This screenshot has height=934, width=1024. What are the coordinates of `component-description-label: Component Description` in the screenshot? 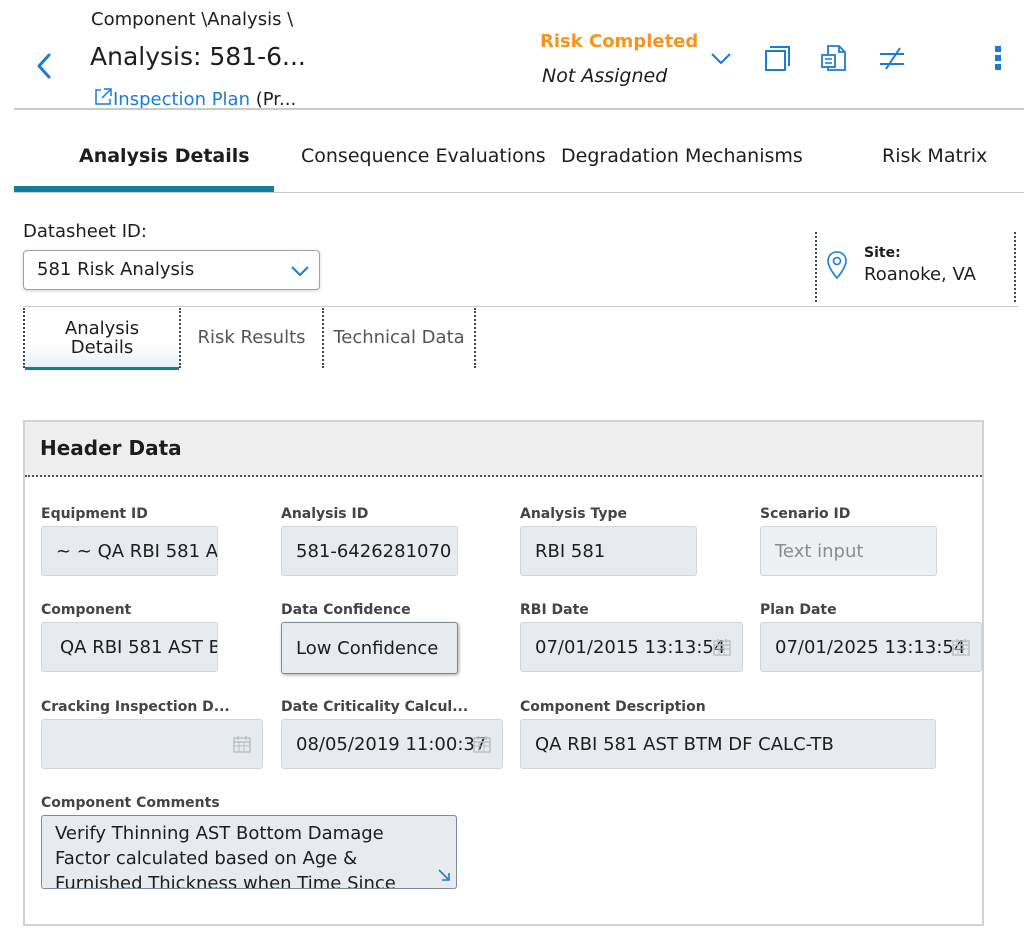 It's located at (613, 707).